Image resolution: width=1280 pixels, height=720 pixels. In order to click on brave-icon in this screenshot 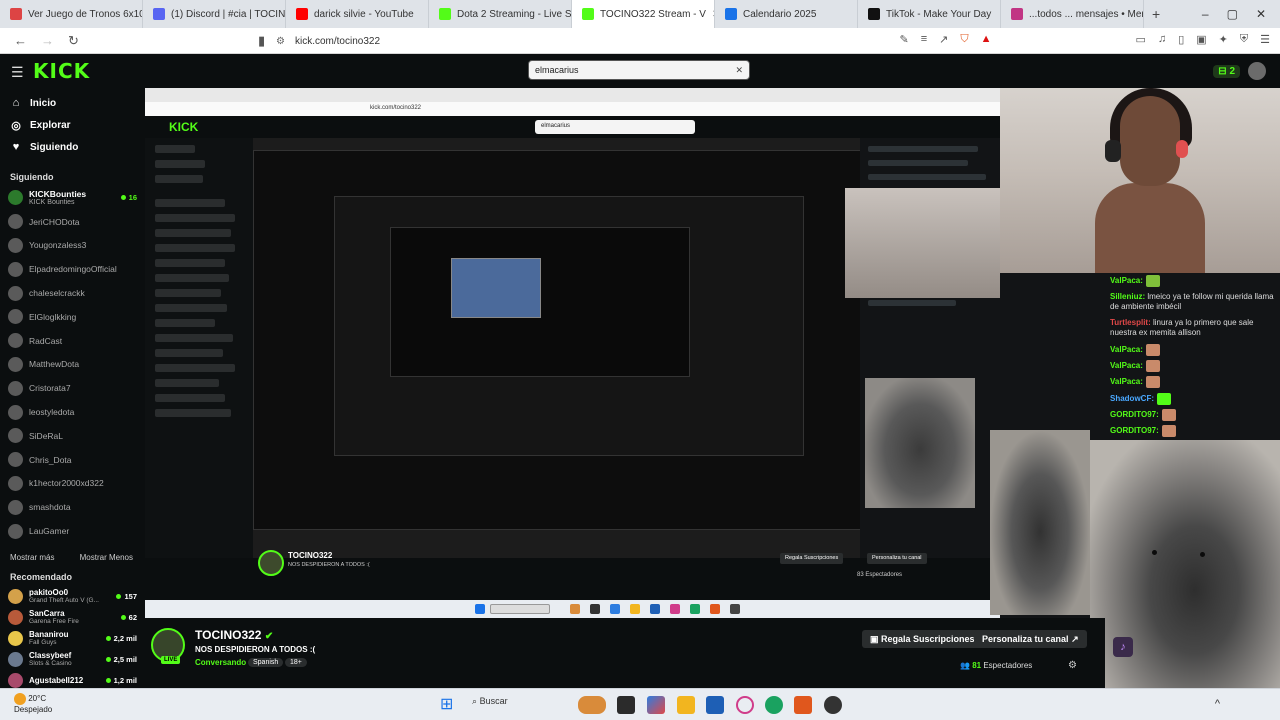, I will do `click(803, 705)`.